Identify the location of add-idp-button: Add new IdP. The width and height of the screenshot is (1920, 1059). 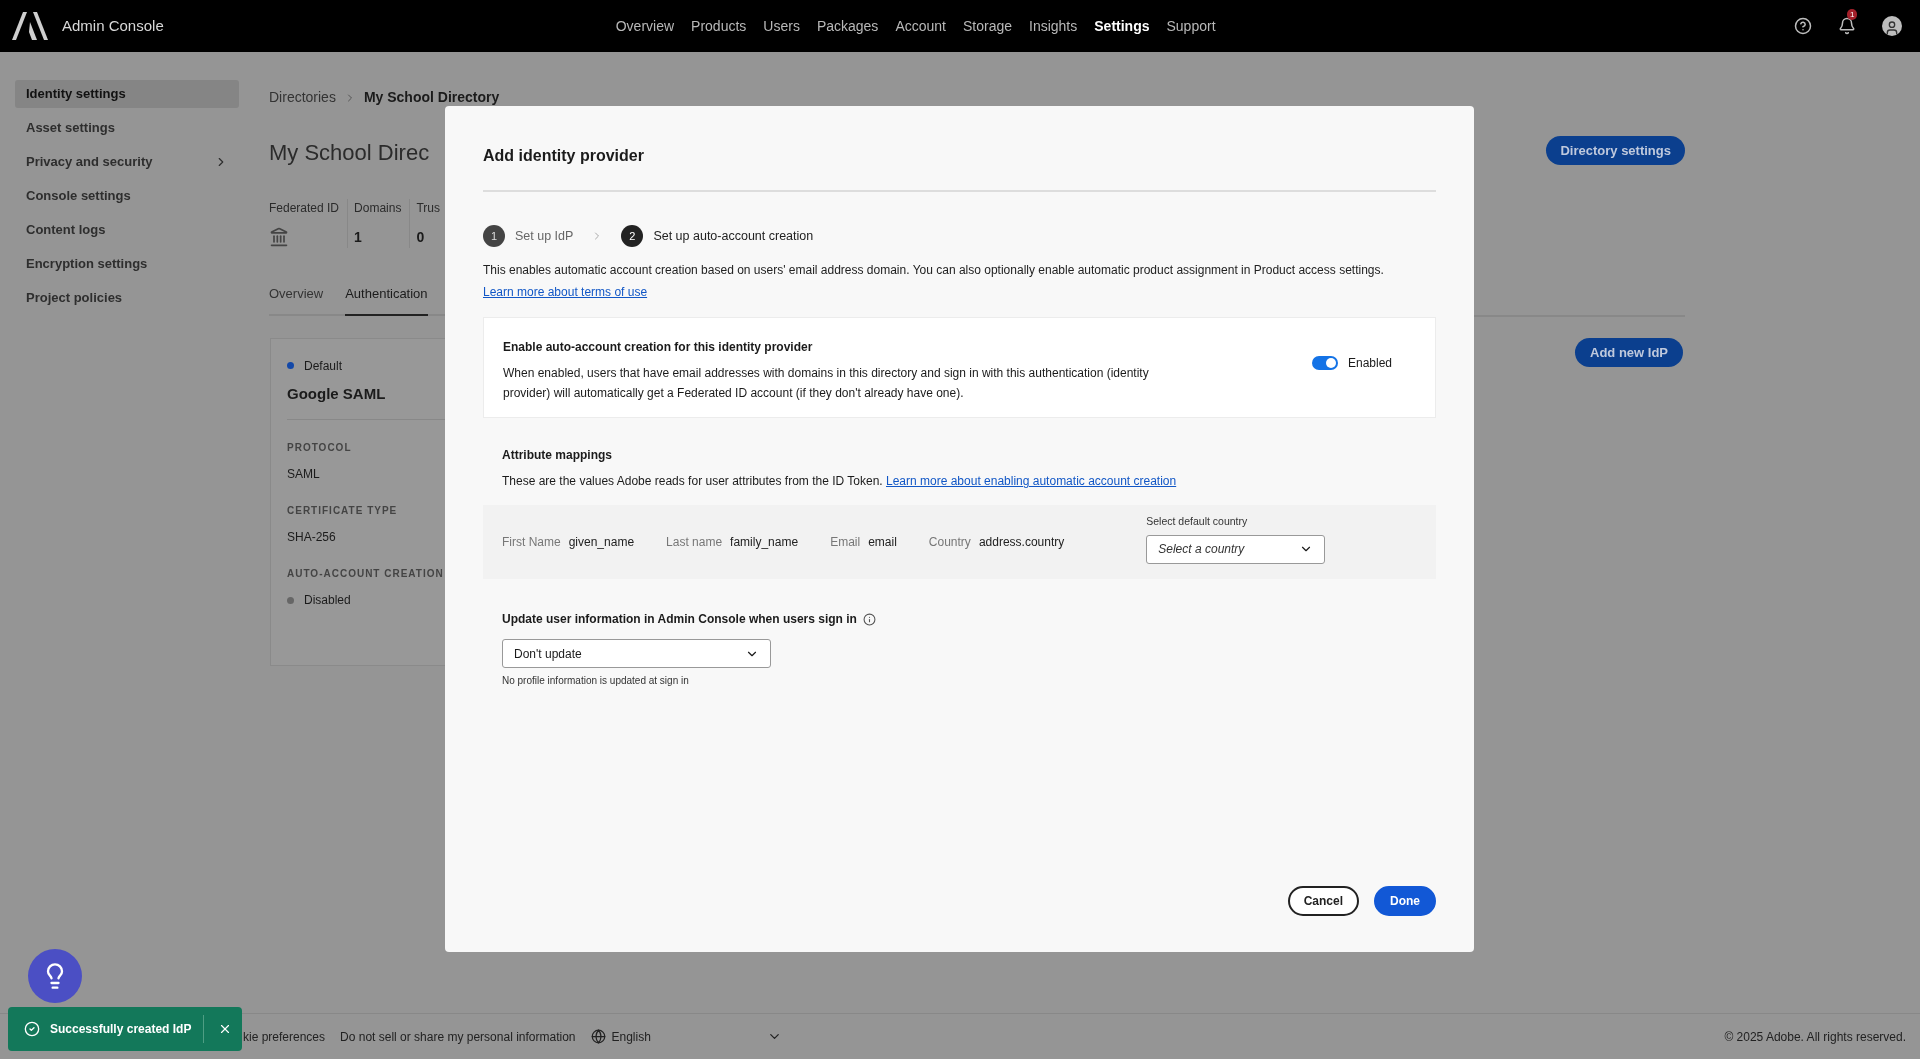
(1629, 352).